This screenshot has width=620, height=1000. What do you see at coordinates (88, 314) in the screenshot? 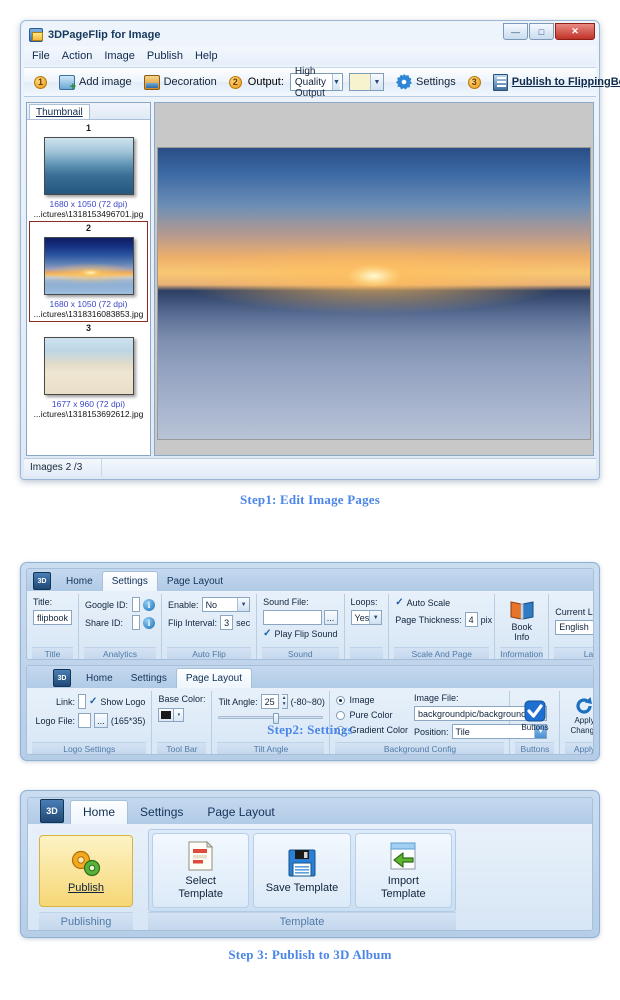
I see `thumbnail-path: ...ictures\1318316083853.jpg` at bounding box center [88, 314].